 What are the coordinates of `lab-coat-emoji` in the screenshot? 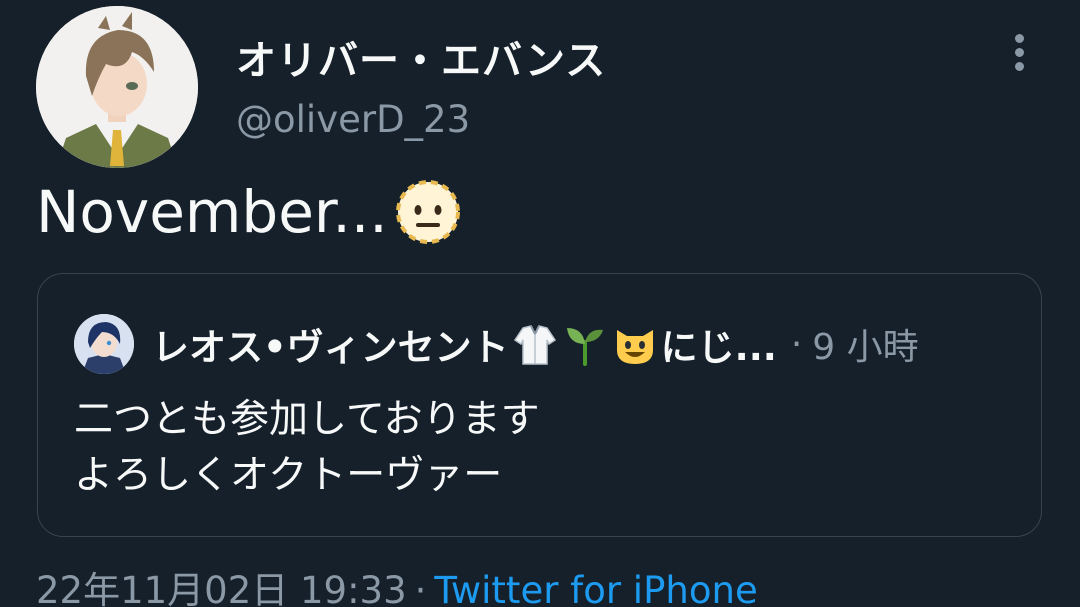 It's located at (535, 344).